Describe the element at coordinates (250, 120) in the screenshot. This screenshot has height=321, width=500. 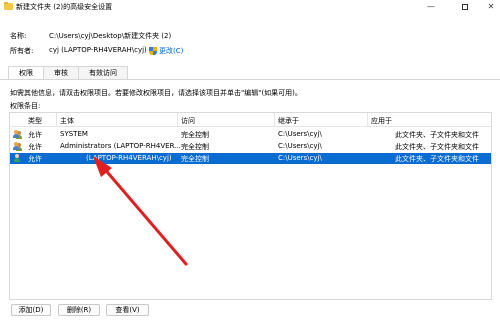
I see `table-header: 类型 主体 访问 继承于 应用于` at that location.